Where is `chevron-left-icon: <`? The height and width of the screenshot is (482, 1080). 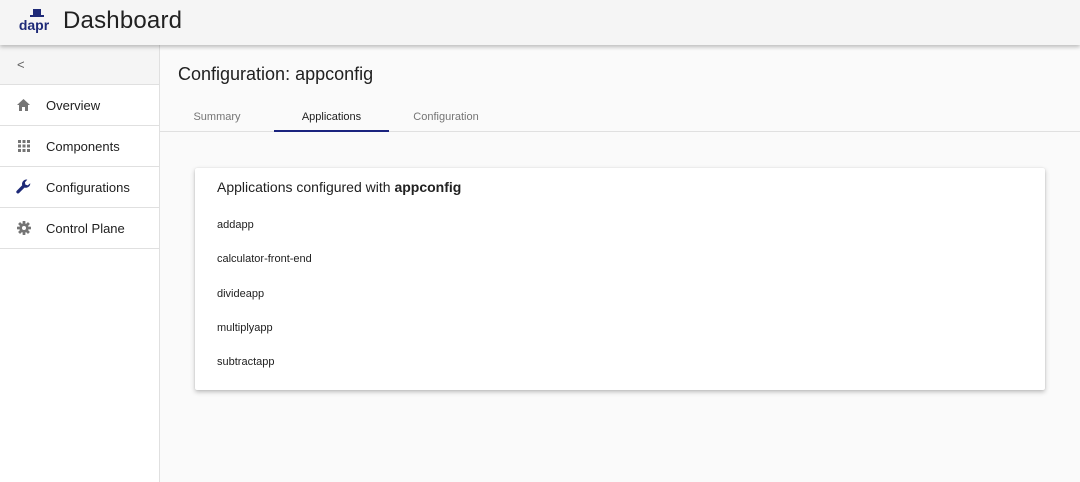
chevron-left-icon: < is located at coordinates (21, 64).